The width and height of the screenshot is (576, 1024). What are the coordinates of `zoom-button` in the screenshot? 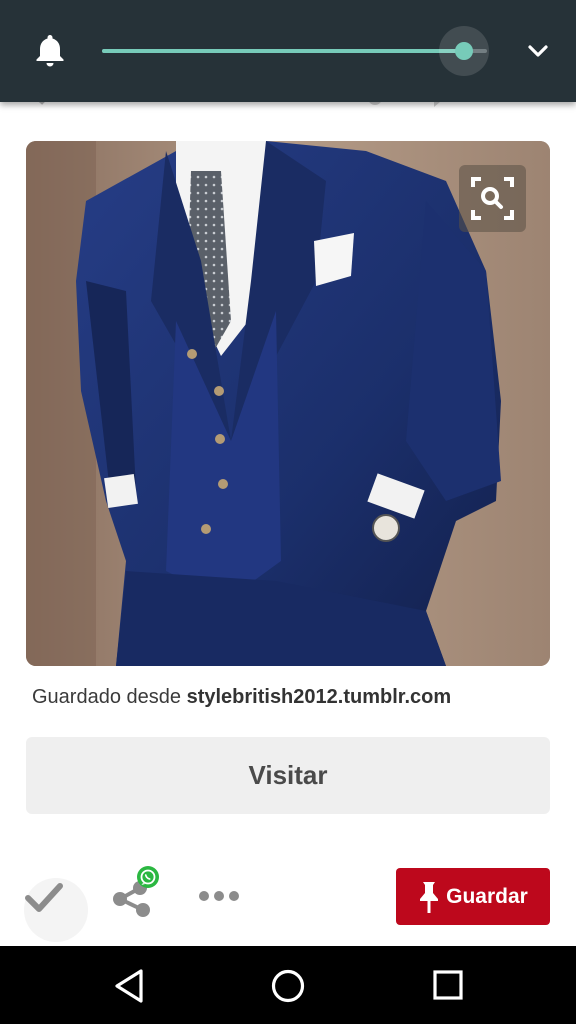 It's located at (492, 198).